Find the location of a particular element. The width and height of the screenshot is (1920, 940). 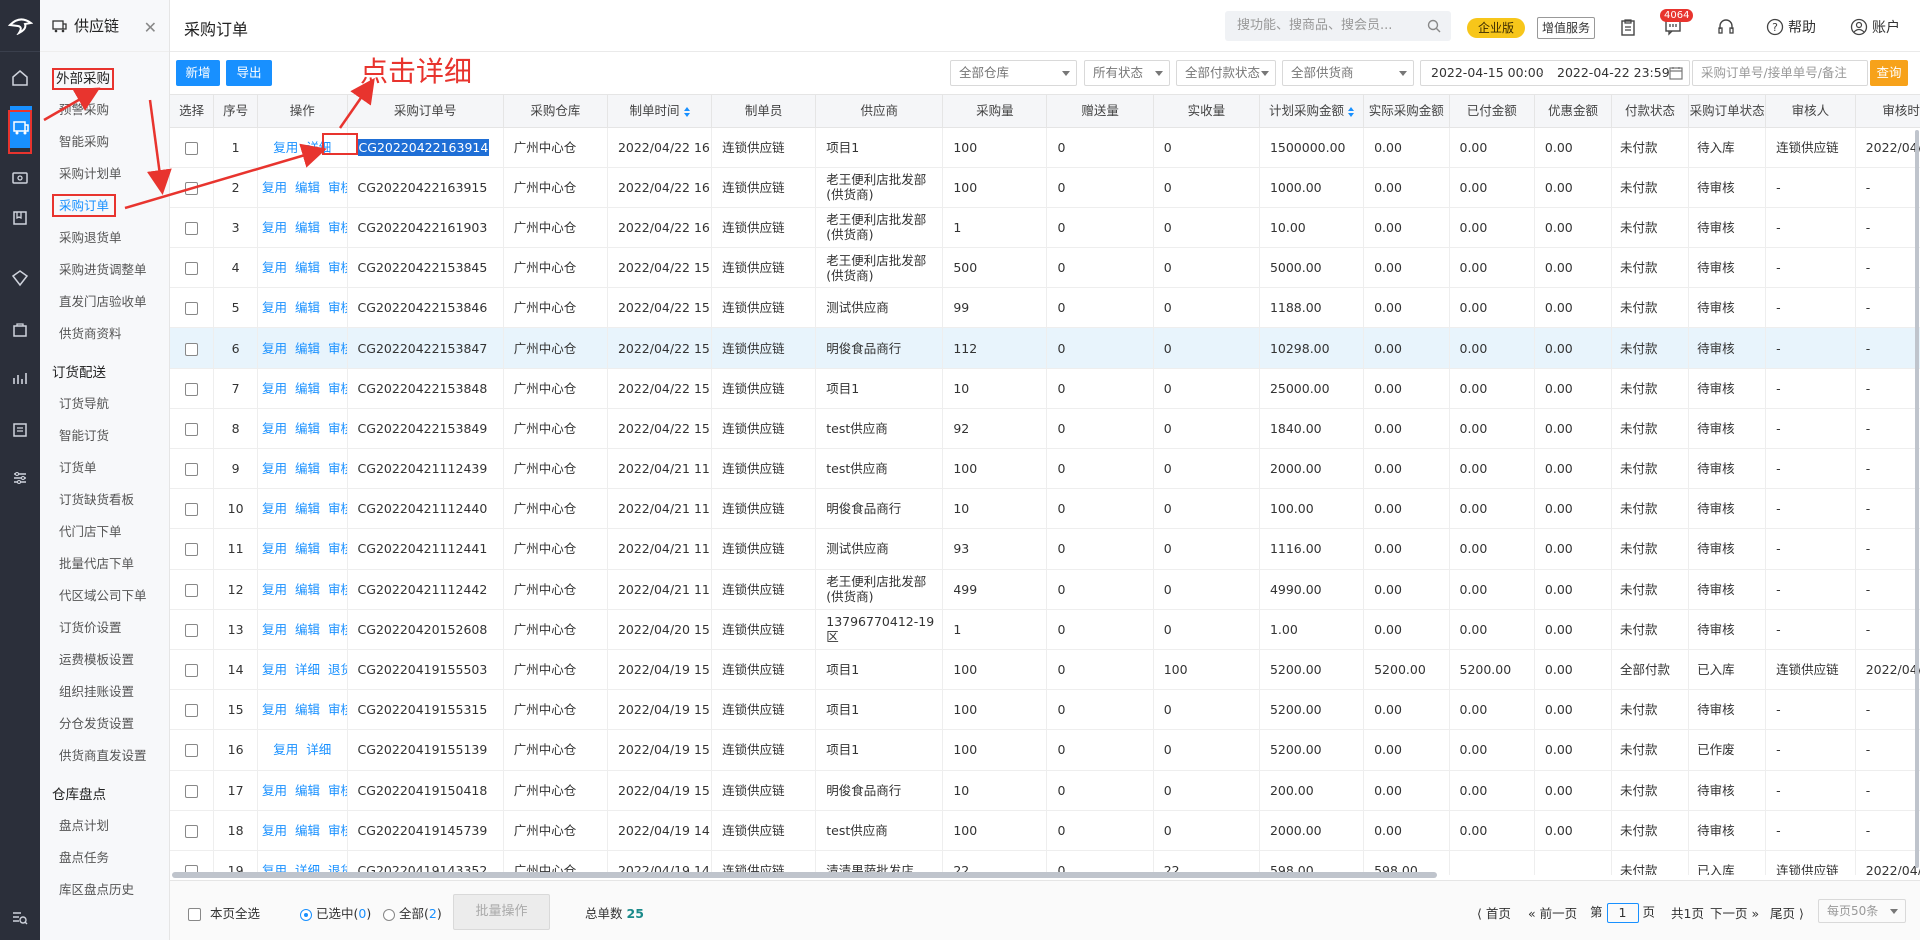

clipboard-icon is located at coordinates (1628, 27).